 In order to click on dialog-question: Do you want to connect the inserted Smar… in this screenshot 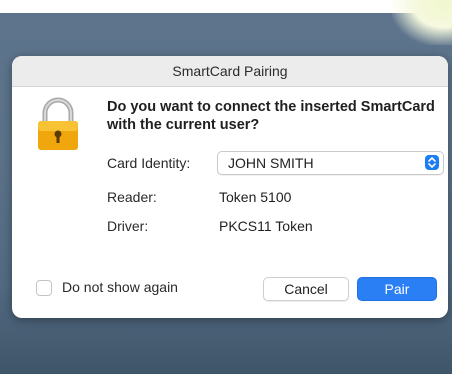, I will do `click(271, 116)`.